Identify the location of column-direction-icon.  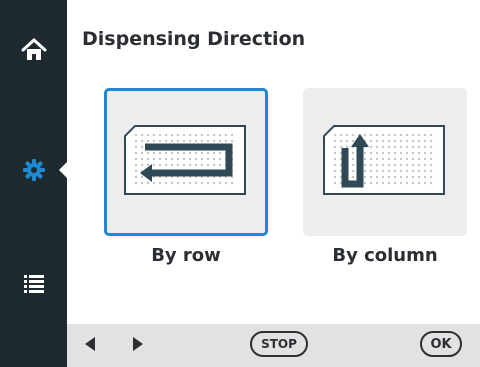
(384, 160).